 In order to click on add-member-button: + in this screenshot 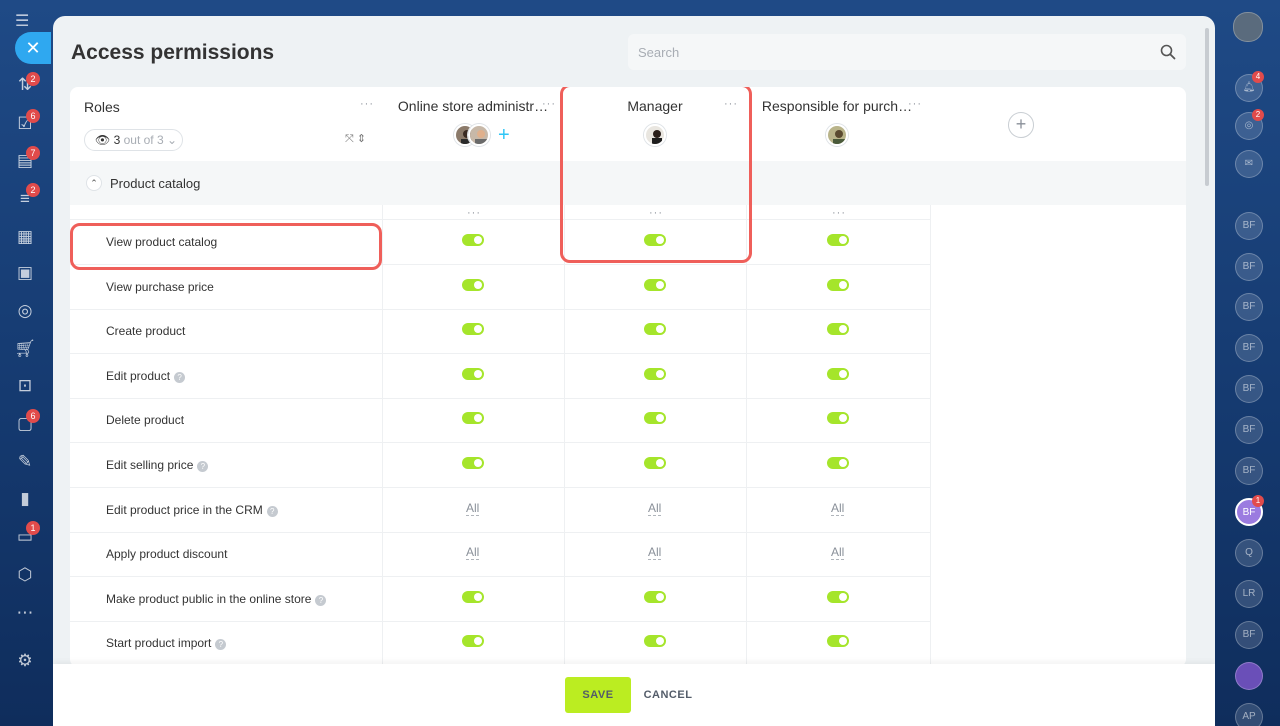, I will do `click(504, 135)`.